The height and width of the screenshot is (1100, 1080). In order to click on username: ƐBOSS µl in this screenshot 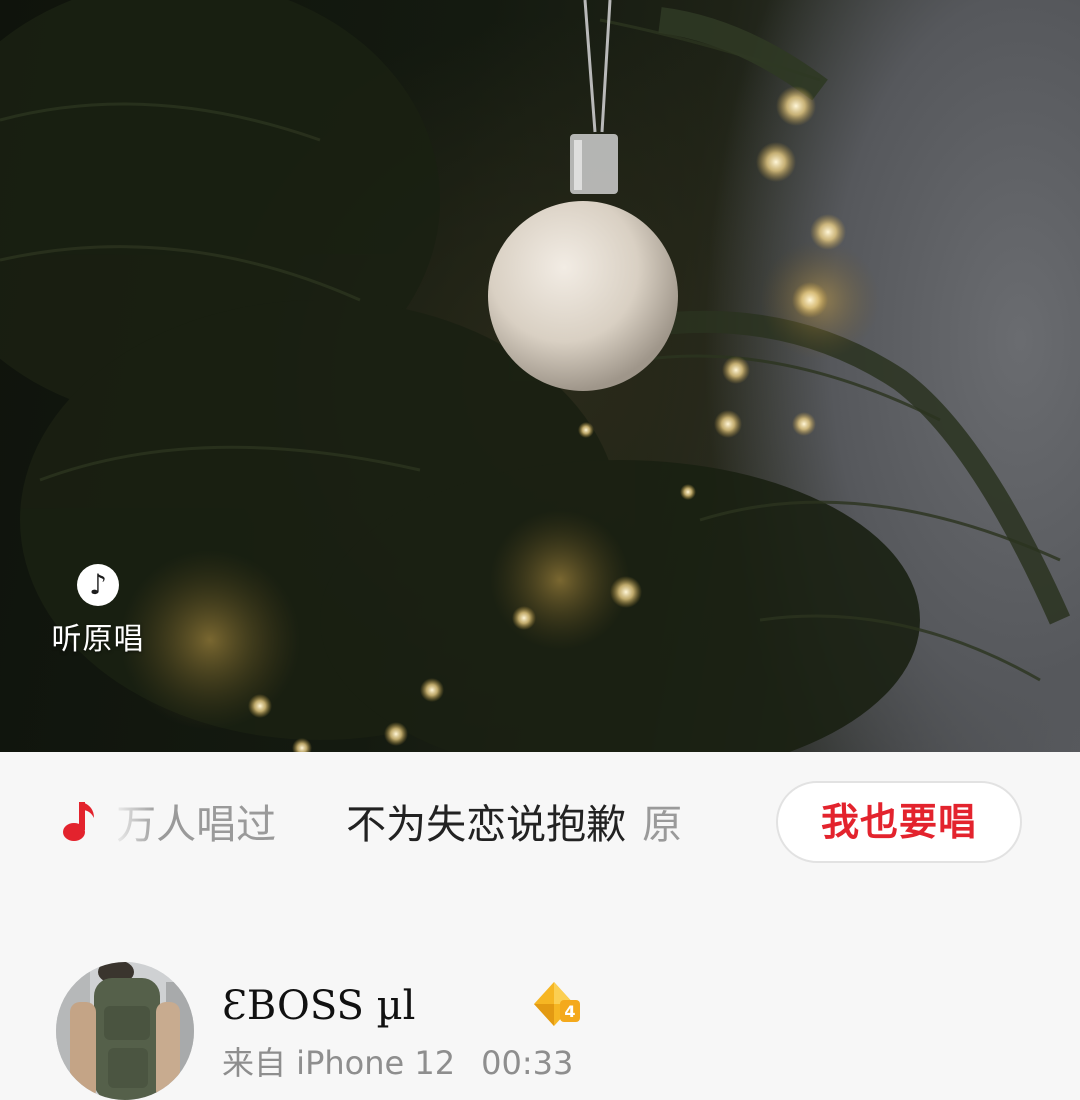, I will do `click(318, 1006)`.